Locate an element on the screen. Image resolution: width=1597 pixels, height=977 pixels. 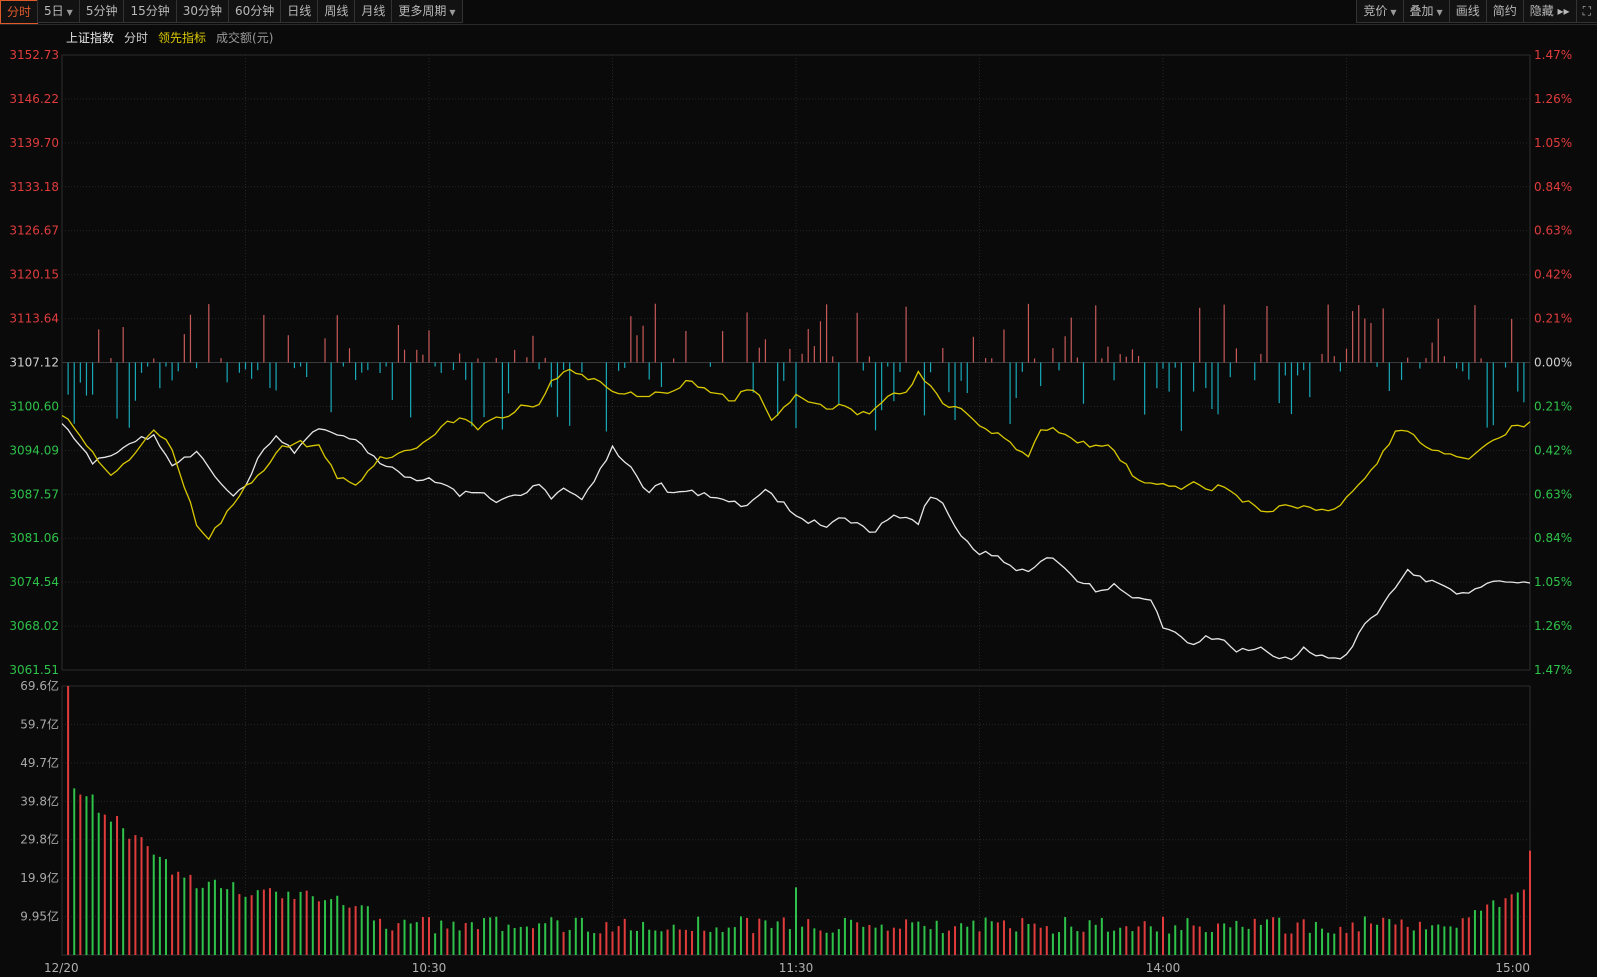
volume-tick-label: 19.9亿 is located at coordinates (39, 877).